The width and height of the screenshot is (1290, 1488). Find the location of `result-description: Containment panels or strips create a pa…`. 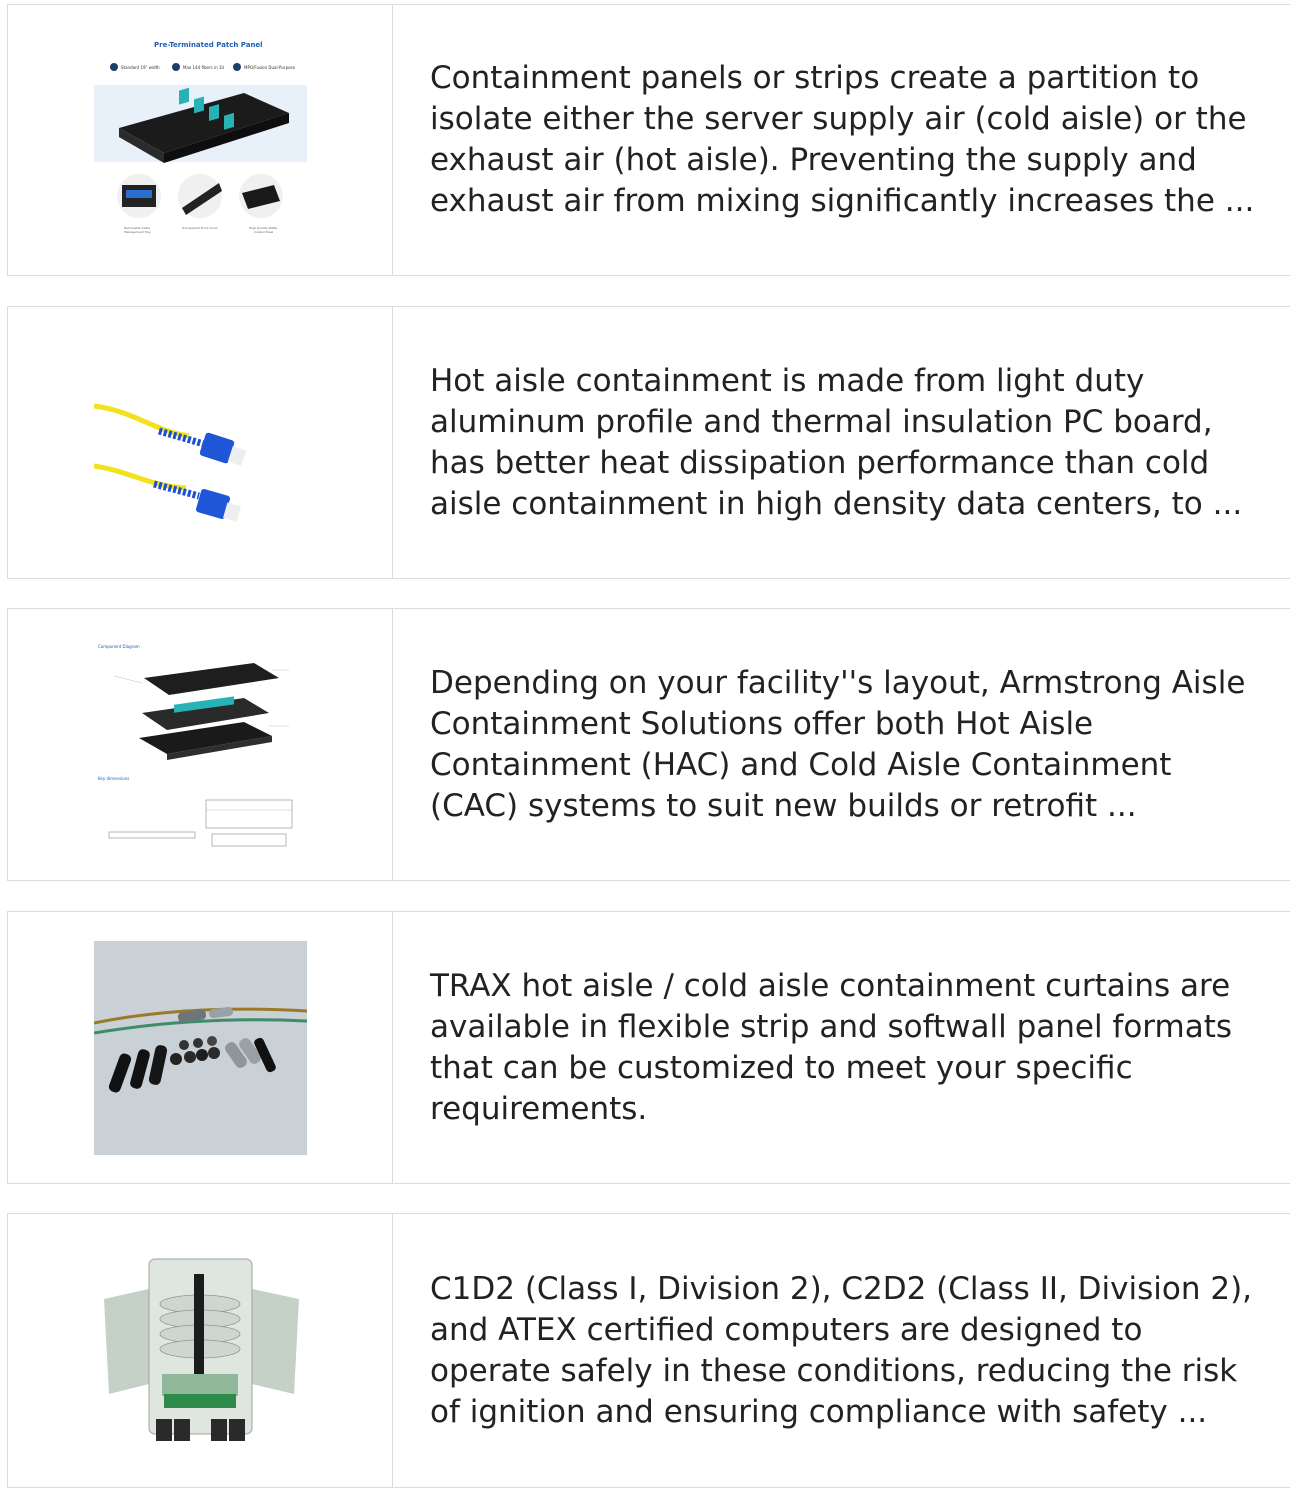

result-description: Containment panels or strips create a pa… is located at coordinates (848, 140).